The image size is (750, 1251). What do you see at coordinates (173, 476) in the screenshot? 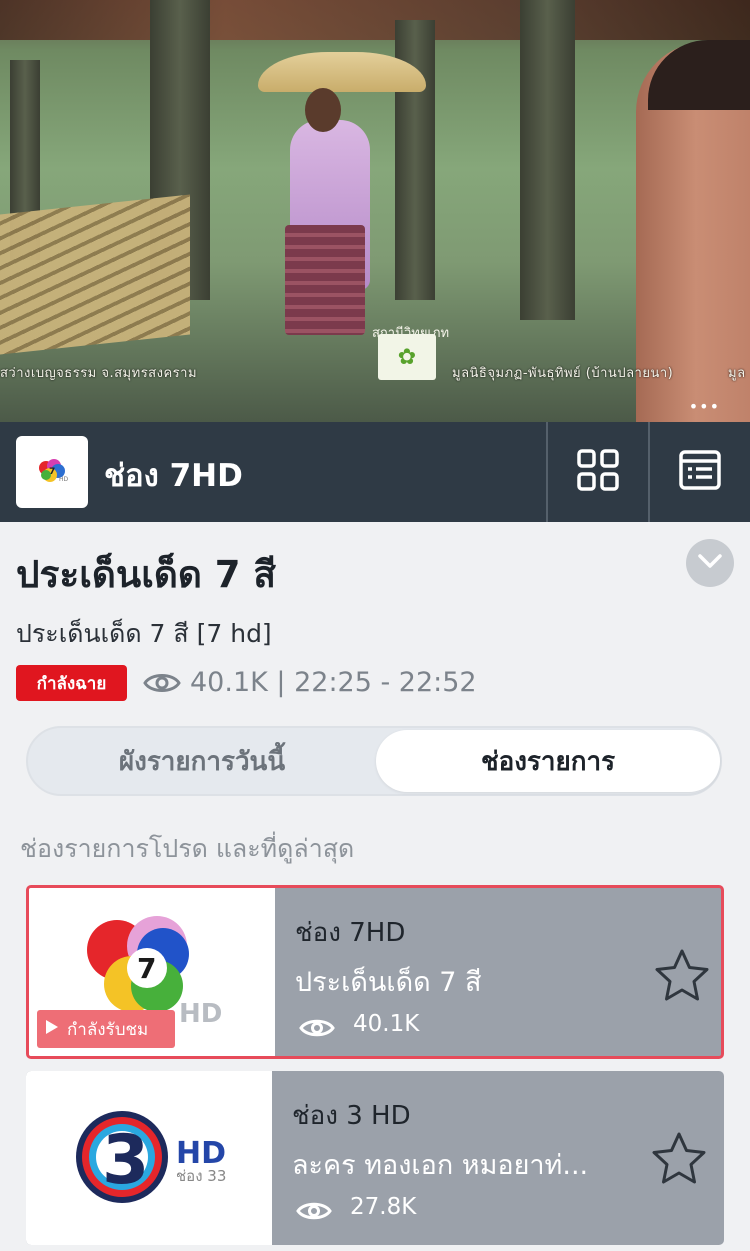
I see `channel-name: ช่อง 7HD` at bounding box center [173, 476].